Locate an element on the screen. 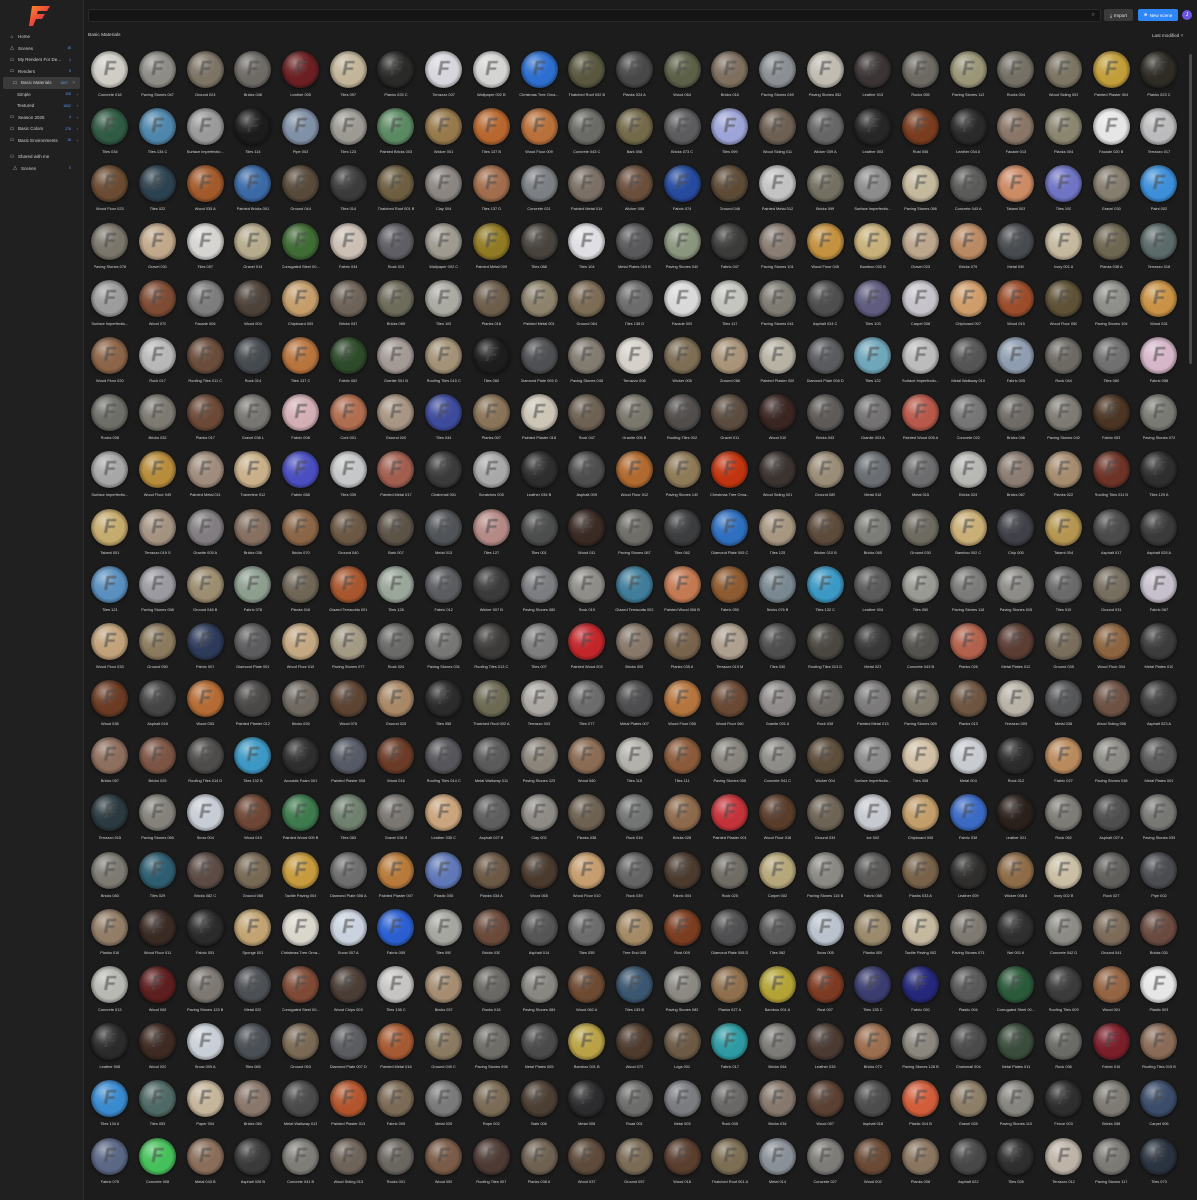  material-card: F Wood Floor 012 is located at coordinates (635, 476).